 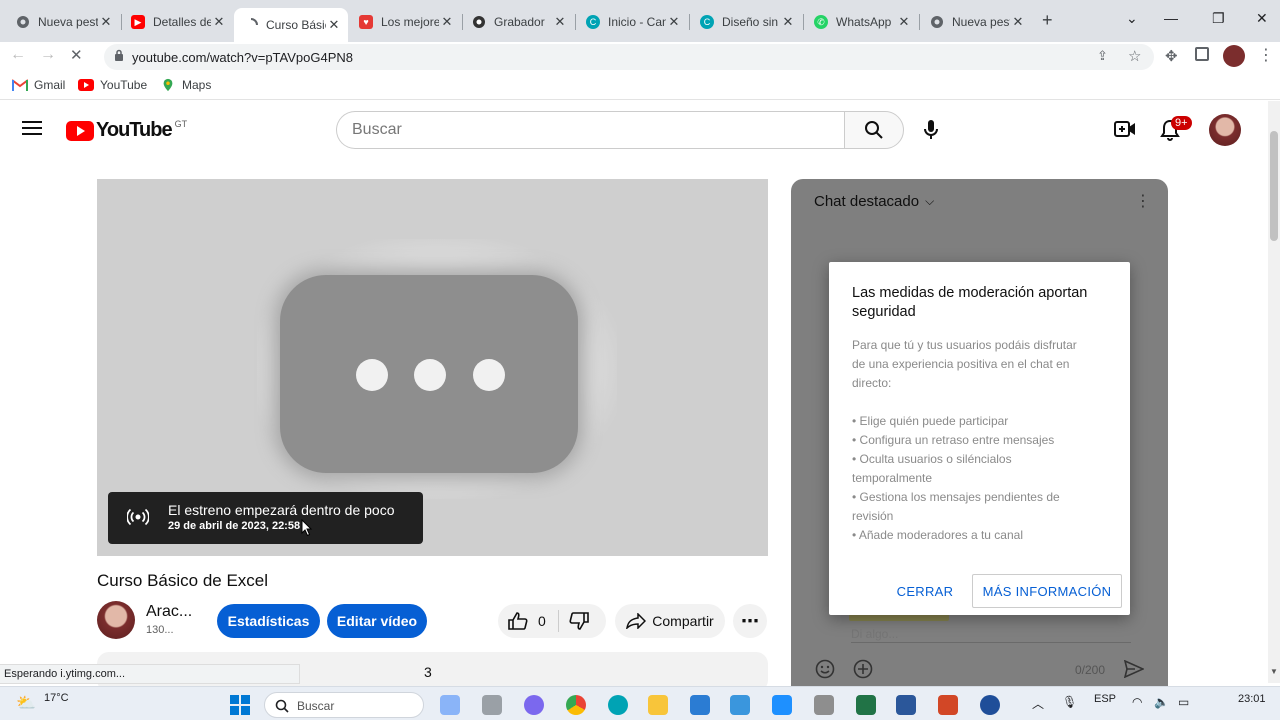 I want to click on profile-avatar, so click(x=1234, y=56).